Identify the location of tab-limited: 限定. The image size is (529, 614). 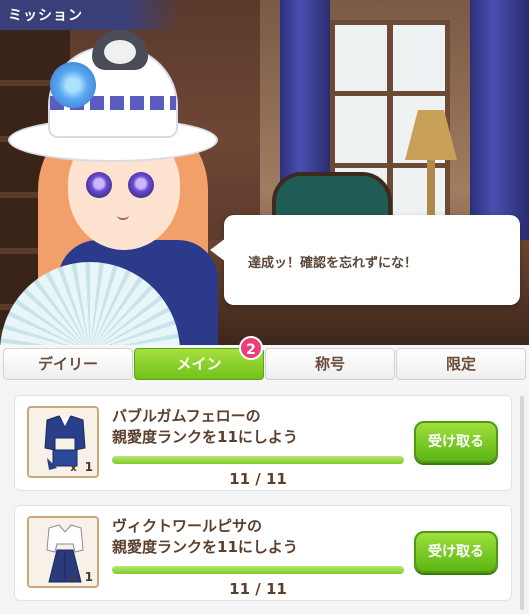
(461, 364).